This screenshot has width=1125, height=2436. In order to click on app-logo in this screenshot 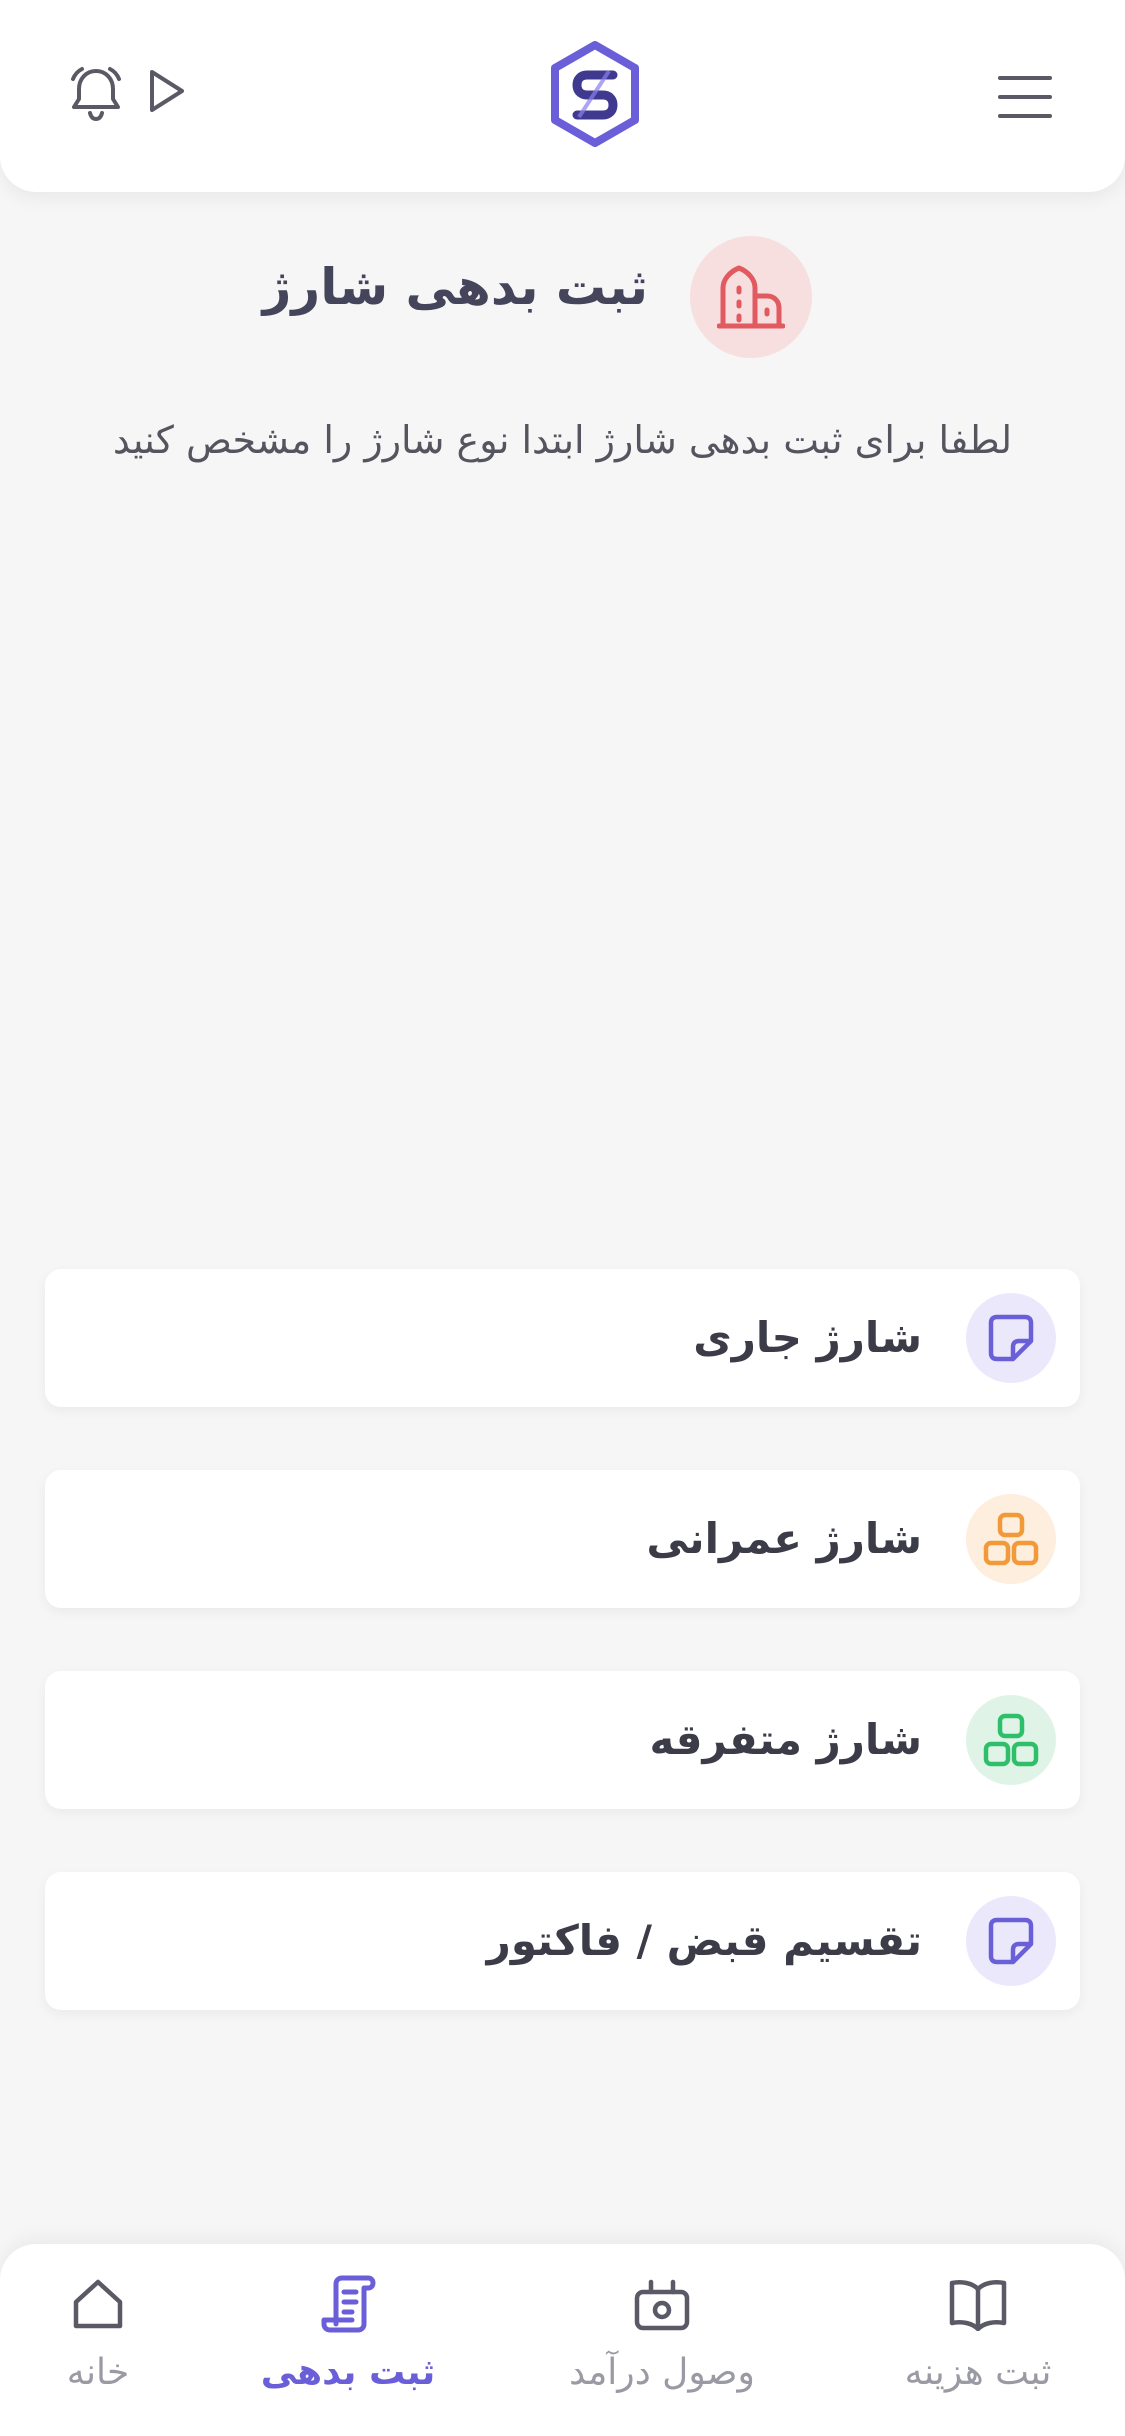, I will do `click(595, 94)`.